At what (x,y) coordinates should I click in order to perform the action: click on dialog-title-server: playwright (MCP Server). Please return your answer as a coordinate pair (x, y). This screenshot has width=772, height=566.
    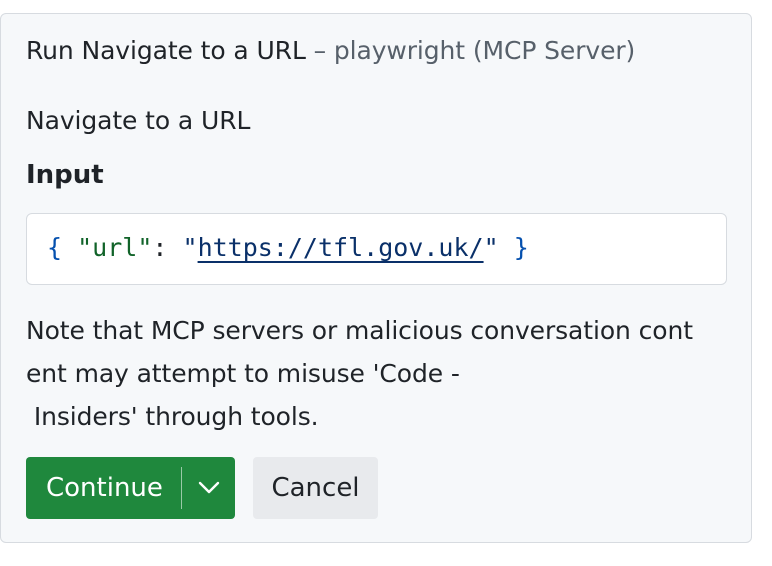
    Looking at the image, I should click on (484, 50).